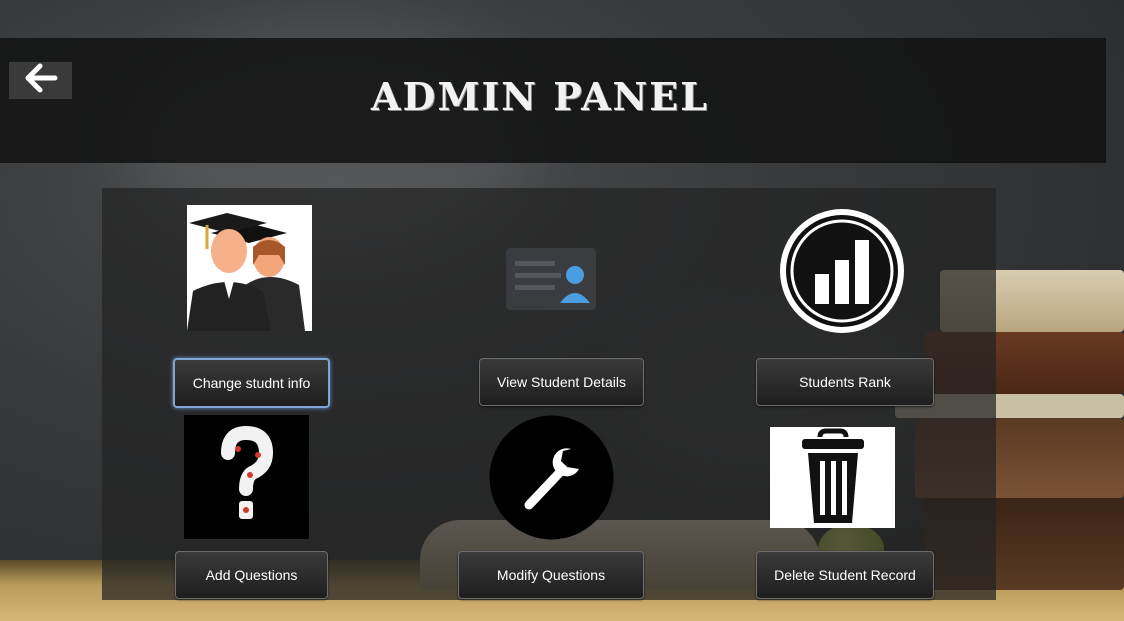  What do you see at coordinates (251, 383) in the screenshot?
I see `change-student-info-button: Change studnt info` at bounding box center [251, 383].